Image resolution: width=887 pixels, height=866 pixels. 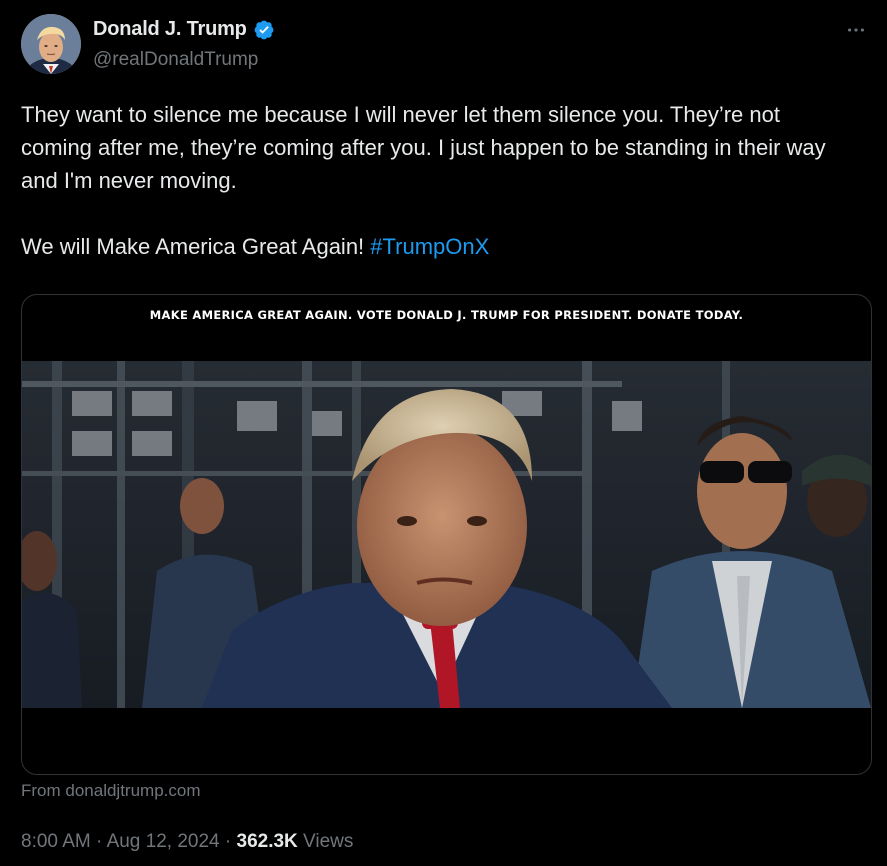 What do you see at coordinates (264, 30) in the screenshot?
I see `verified-badge-icon` at bounding box center [264, 30].